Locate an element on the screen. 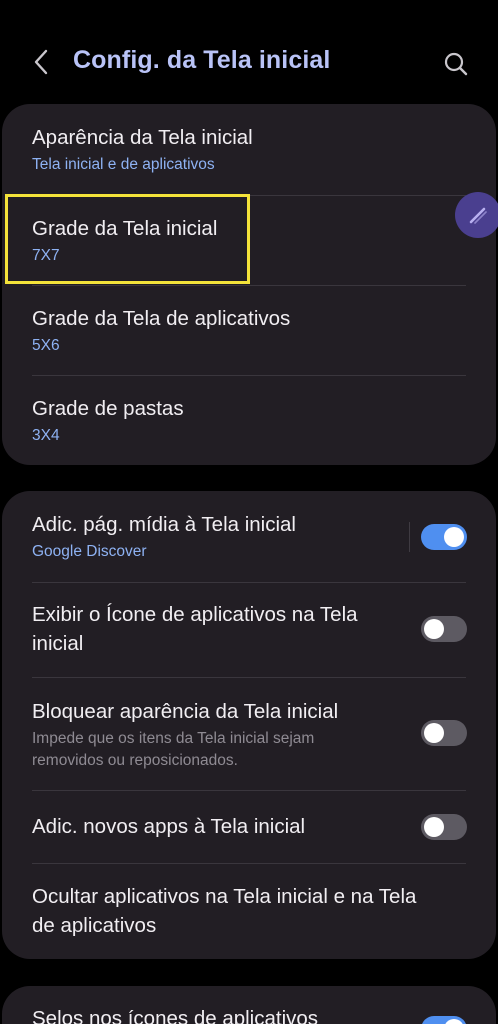 The image size is (498, 1024). list-item-folder-grid: Grade de pastas 3X4 is located at coordinates (249, 420).